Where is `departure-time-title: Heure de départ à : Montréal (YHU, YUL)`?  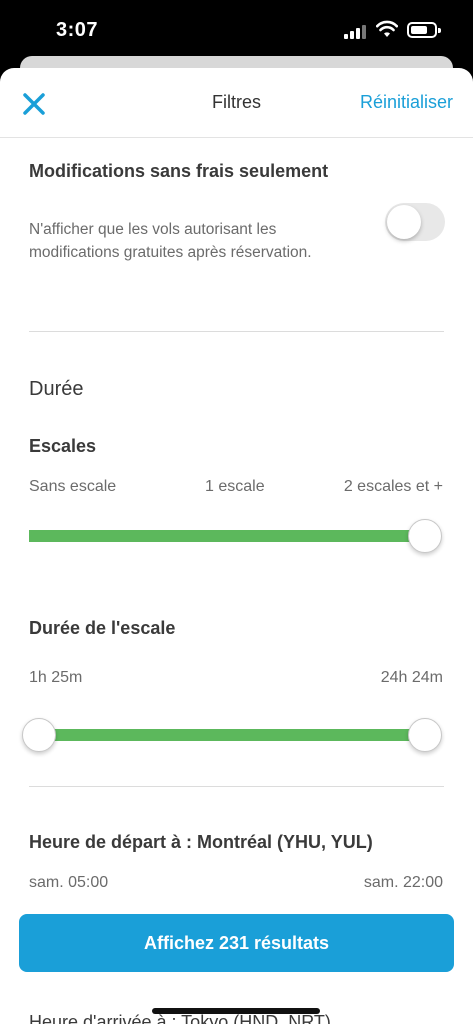
departure-time-title: Heure de départ à : Montréal (YHU, YUL) is located at coordinates (201, 842).